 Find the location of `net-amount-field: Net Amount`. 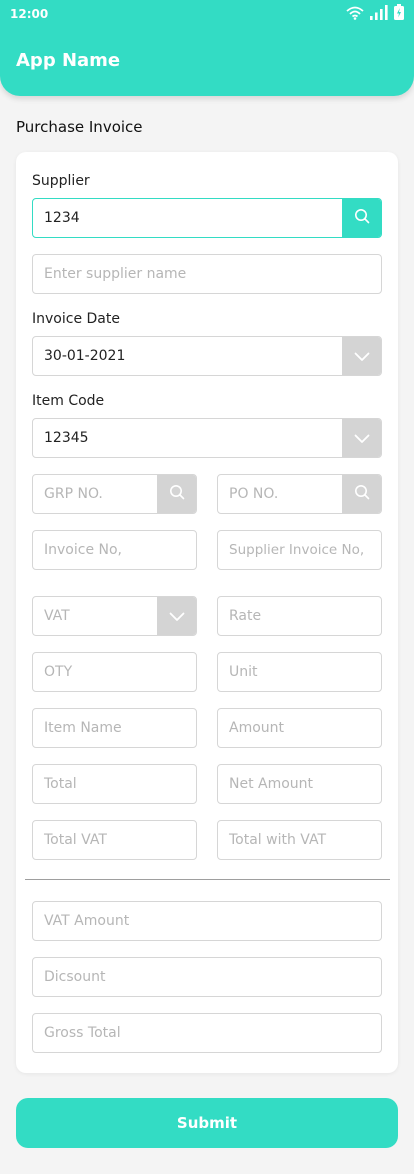

net-amount-field: Net Amount is located at coordinates (299, 784).